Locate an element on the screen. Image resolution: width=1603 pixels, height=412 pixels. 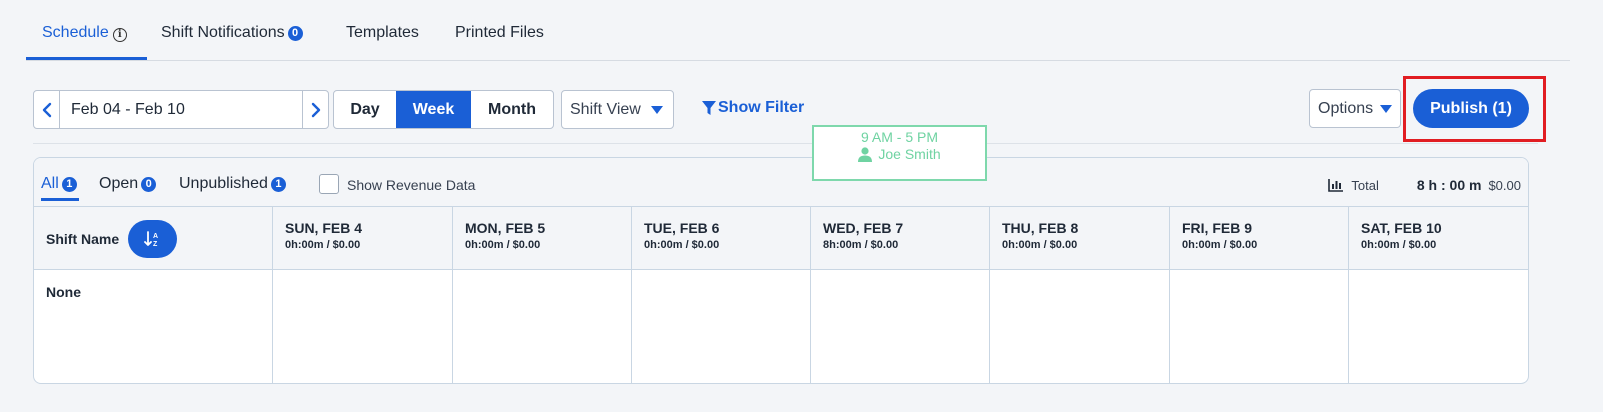
shift-card: 9 AM - 5 PM Joe Smith is located at coordinates (899, 153).